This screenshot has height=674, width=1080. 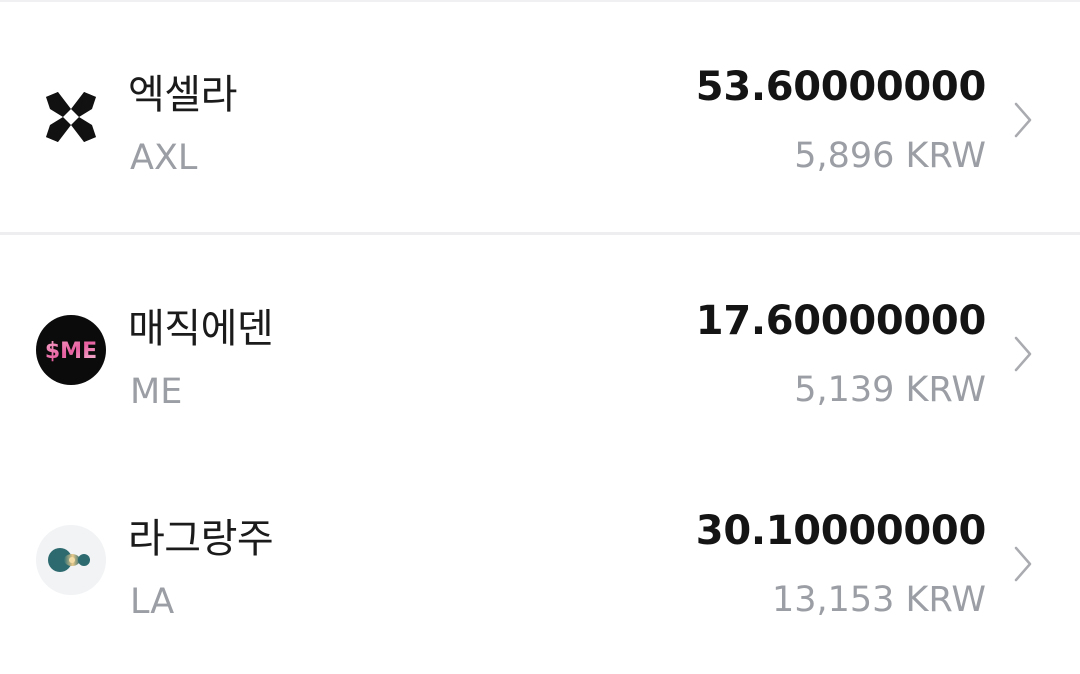 I want to click on axelar-logo-icon, so click(x=71, y=117).